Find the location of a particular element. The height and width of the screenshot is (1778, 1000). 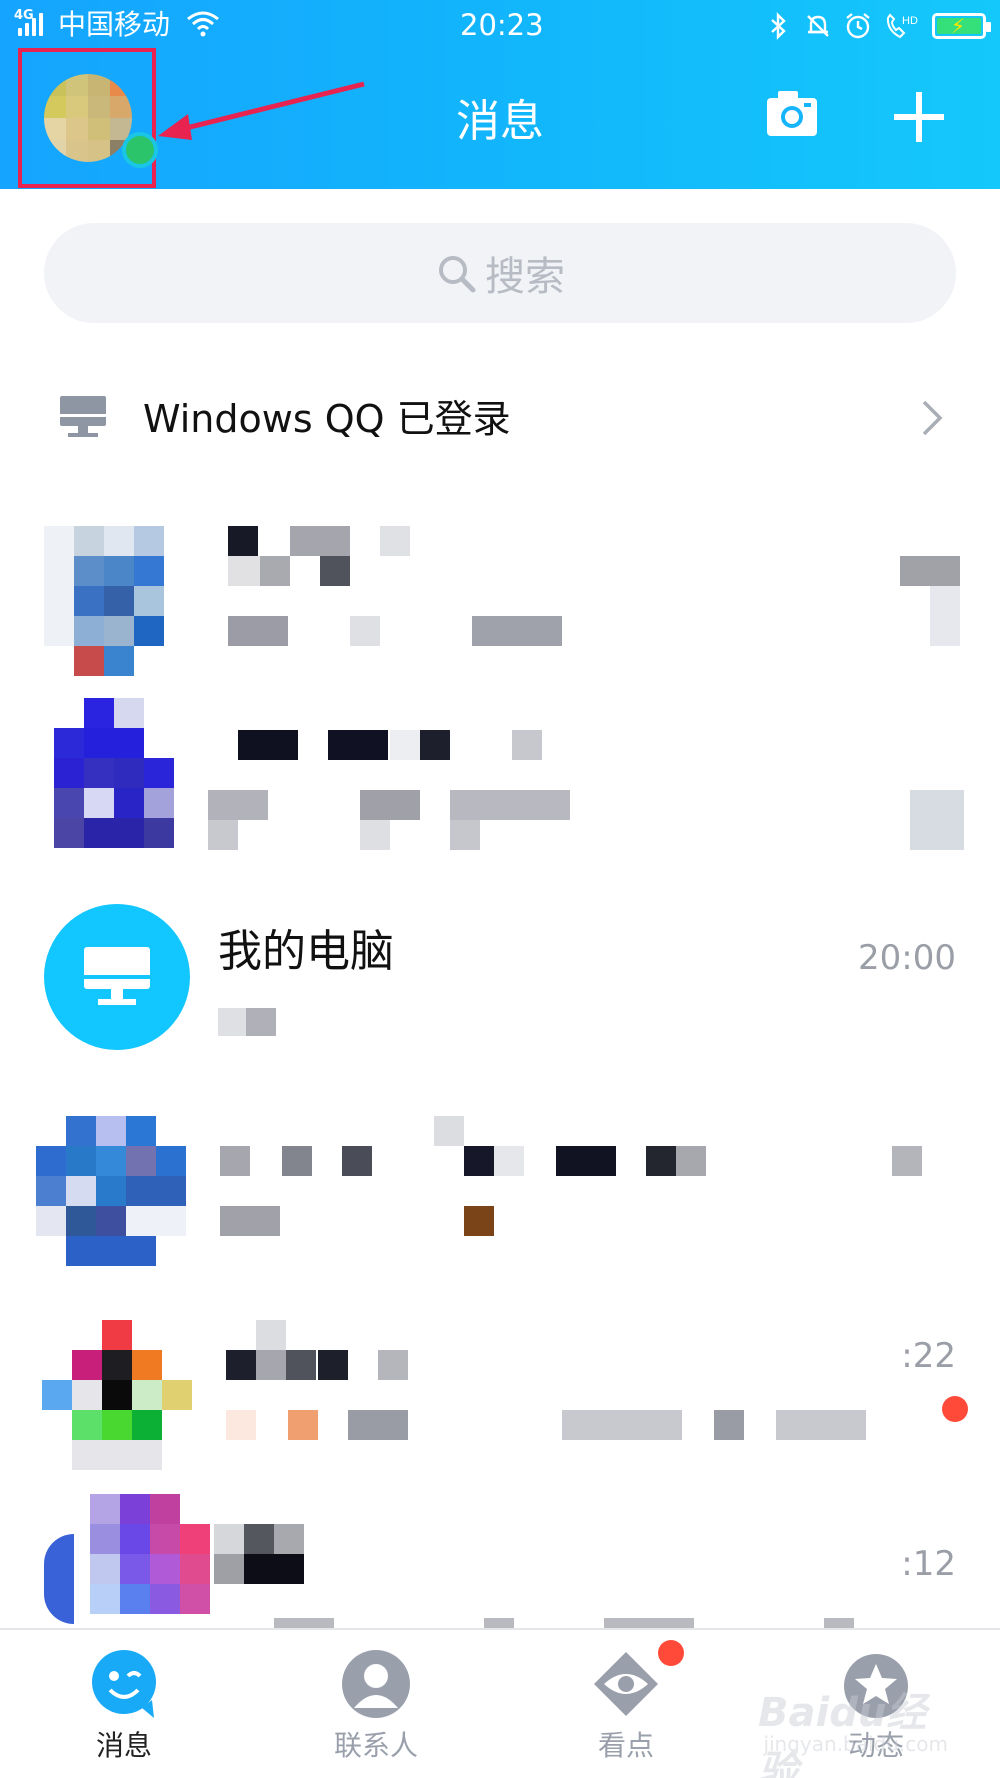

wifi-icon is located at coordinates (203, 24).